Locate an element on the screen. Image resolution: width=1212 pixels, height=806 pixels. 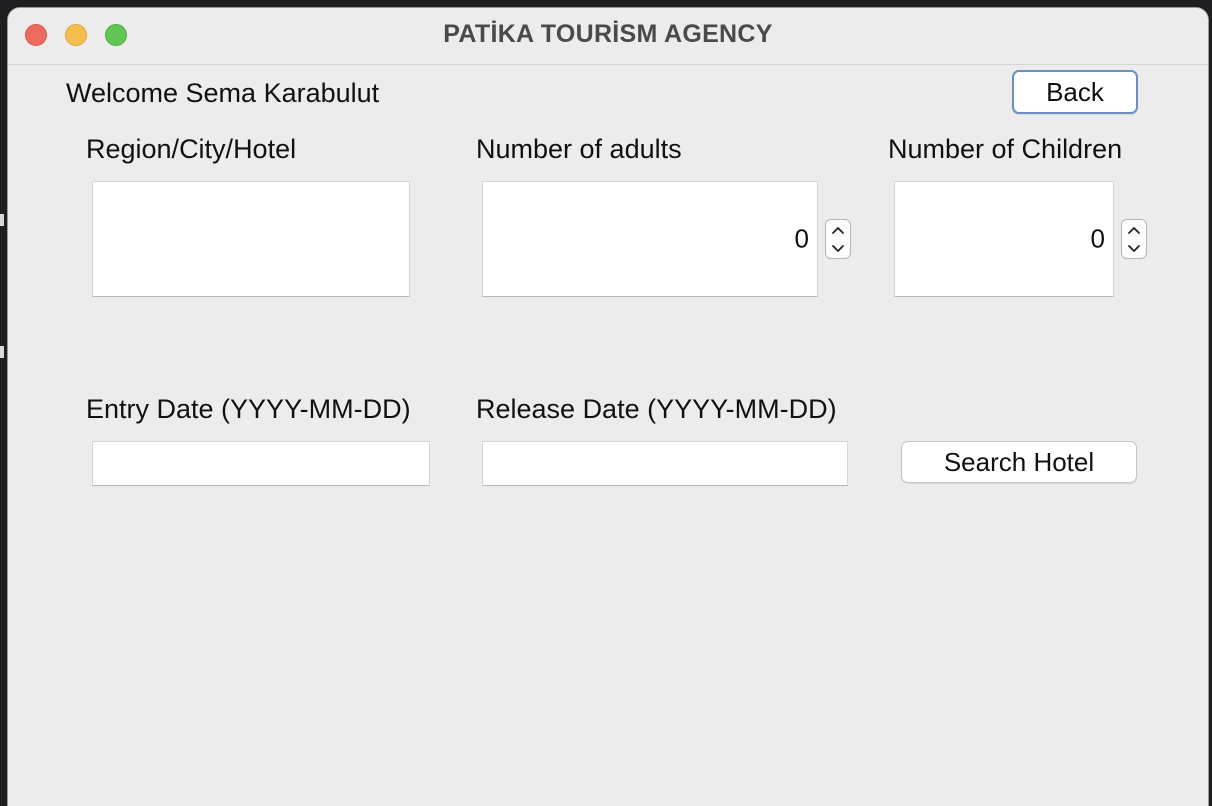
adults-stepper is located at coordinates (838, 239).